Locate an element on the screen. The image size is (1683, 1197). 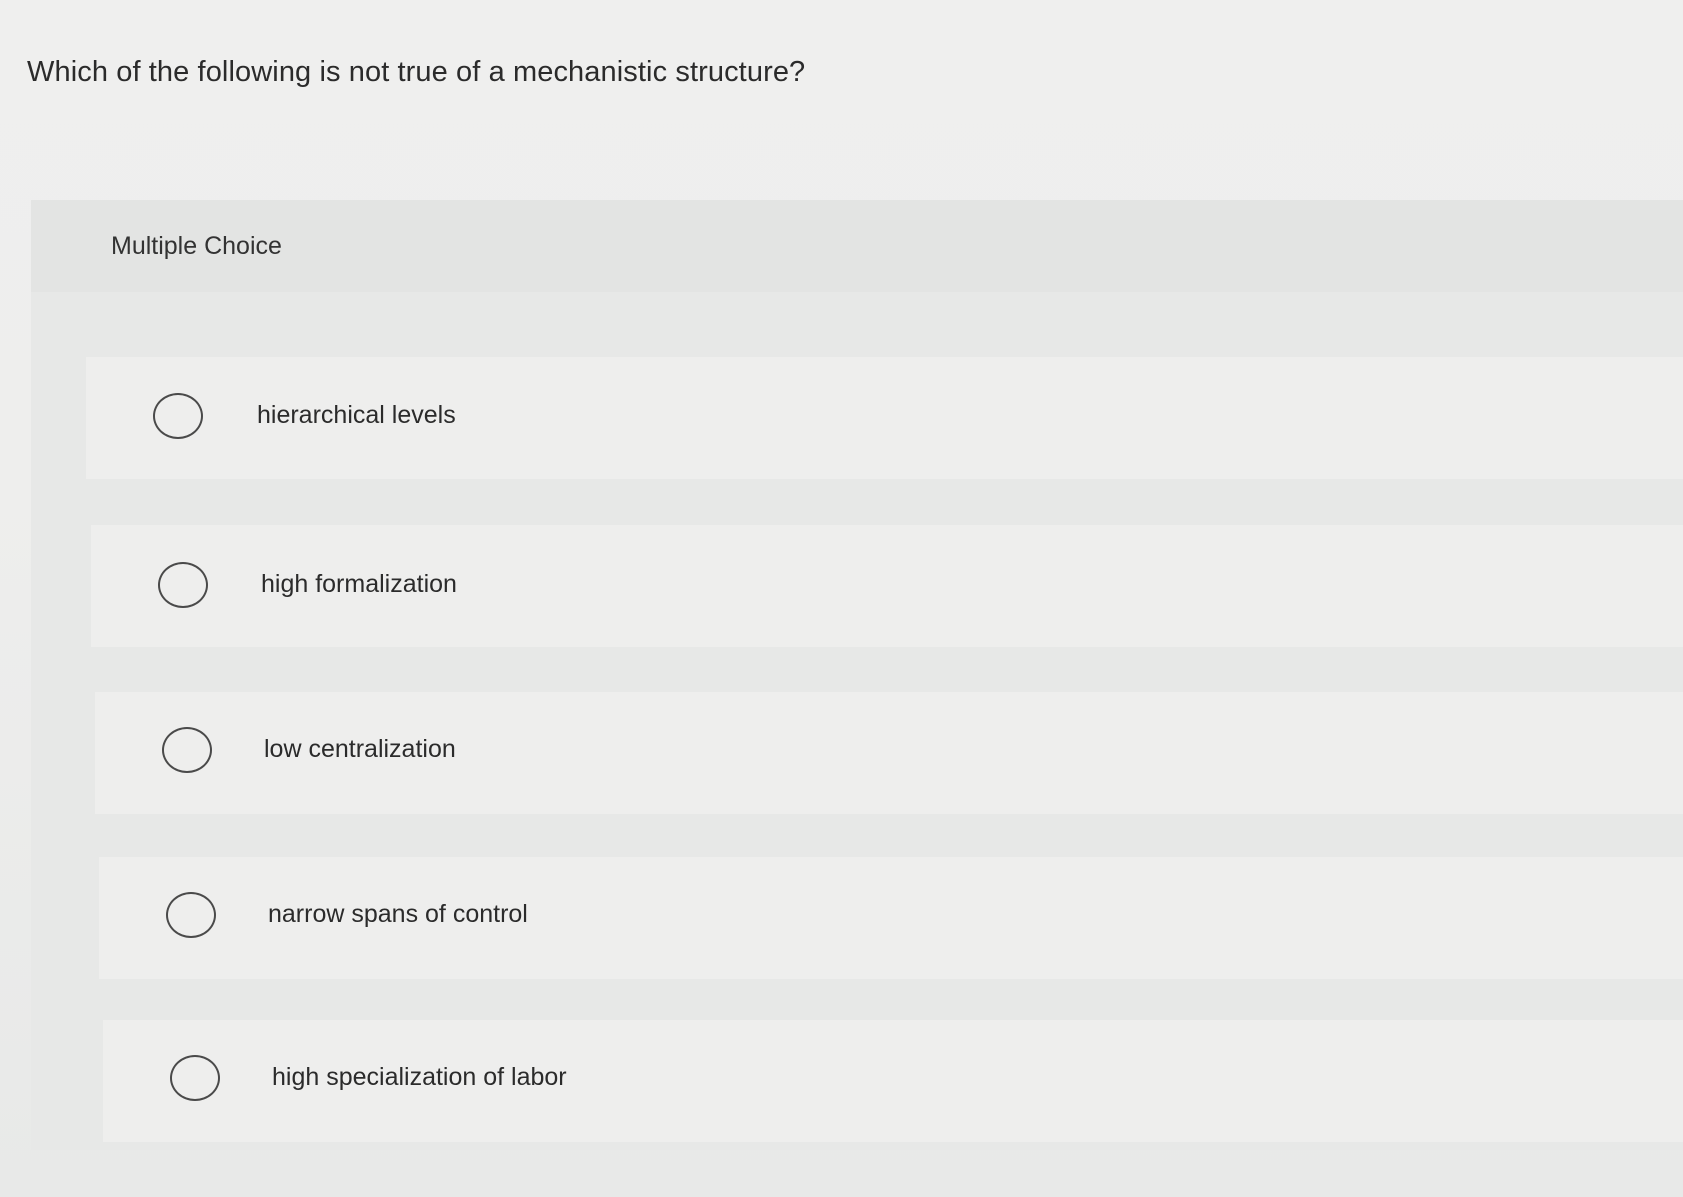
option-label: narrow spans of control is located at coordinates (398, 914).